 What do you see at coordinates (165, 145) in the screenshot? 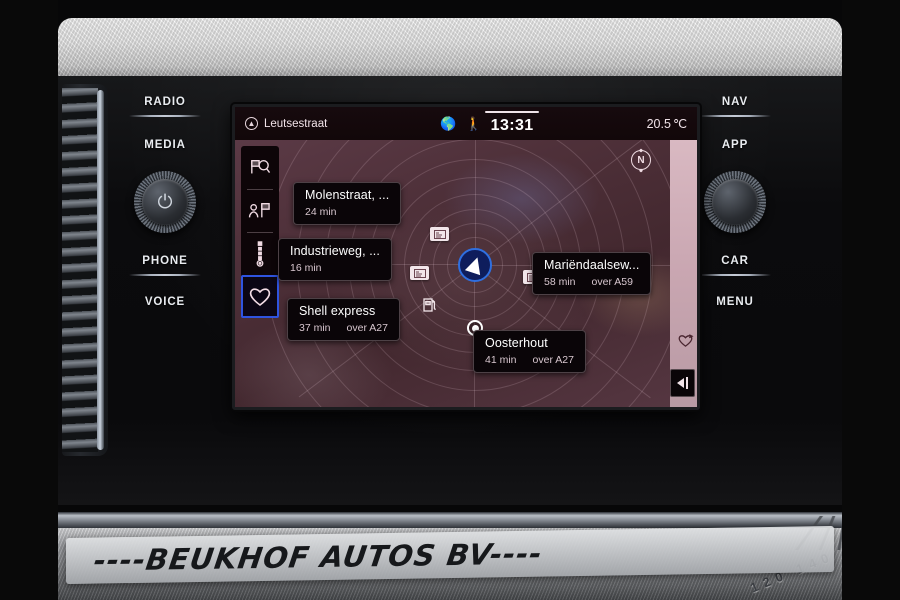
I see `media-button: MEDIA` at bounding box center [165, 145].